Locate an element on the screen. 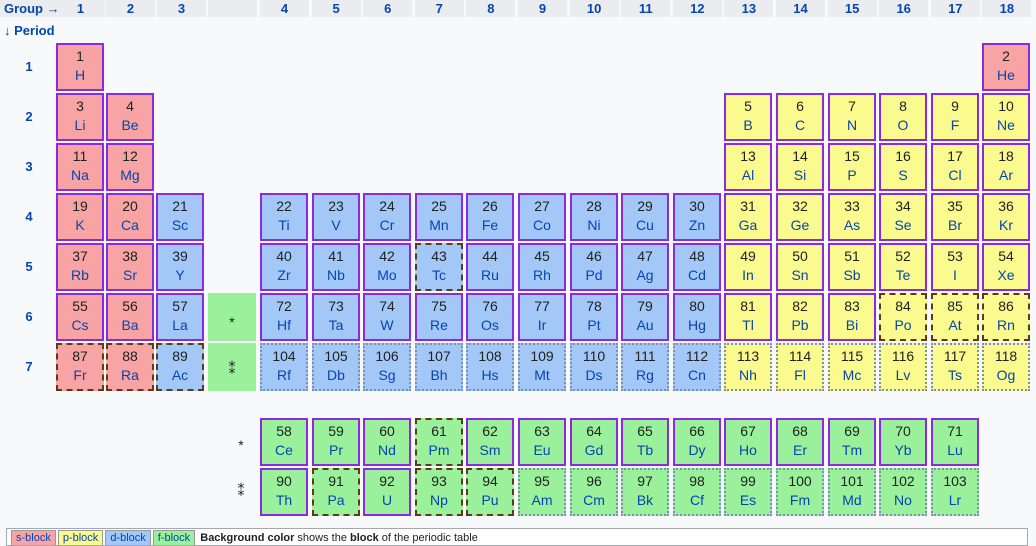 The image size is (1036, 546). element-symbol: Rg is located at coordinates (645, 375).